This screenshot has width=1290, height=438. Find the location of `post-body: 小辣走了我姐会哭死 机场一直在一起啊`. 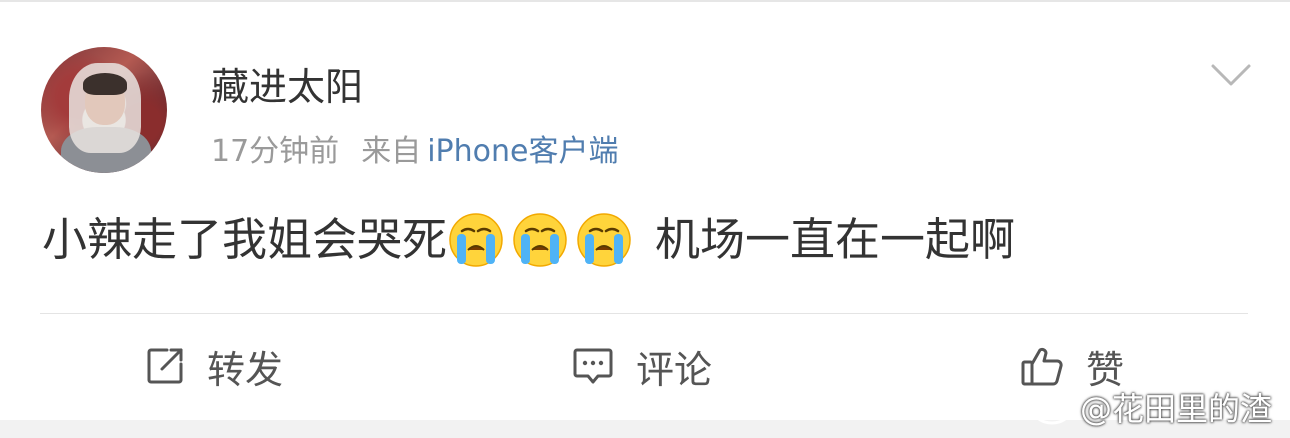

post-body: 小辣走了我姐会哭死 机场一直在一起啊 is located at coordinates (528, 240).